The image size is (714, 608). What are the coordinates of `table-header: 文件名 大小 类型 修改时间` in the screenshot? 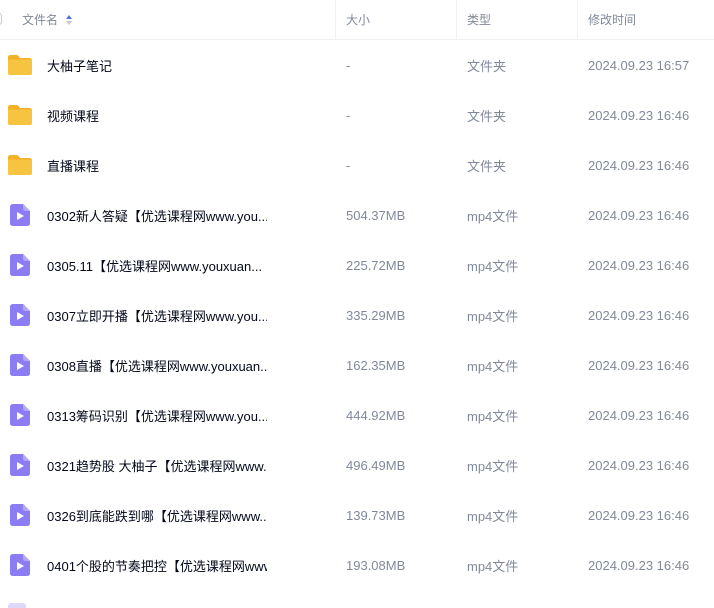 It's located at (357, 20).